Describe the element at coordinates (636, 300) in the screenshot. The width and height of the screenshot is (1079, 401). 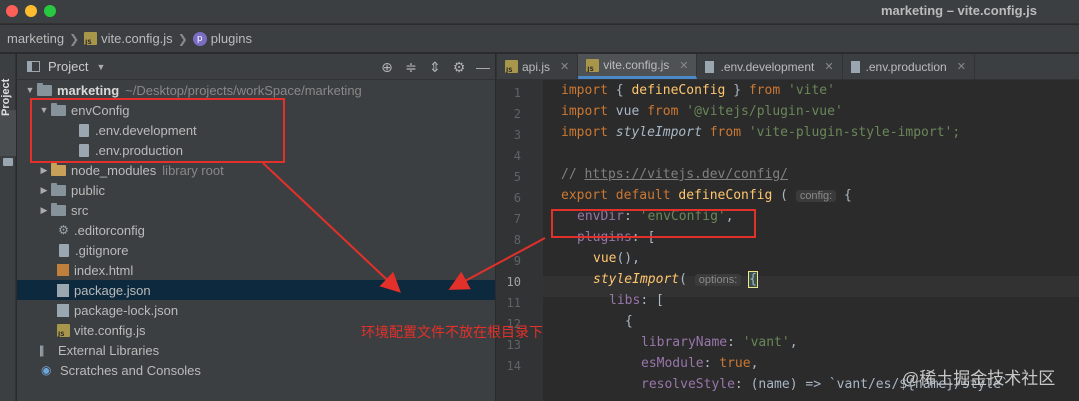
I see `code-line: libs: [` at that location.